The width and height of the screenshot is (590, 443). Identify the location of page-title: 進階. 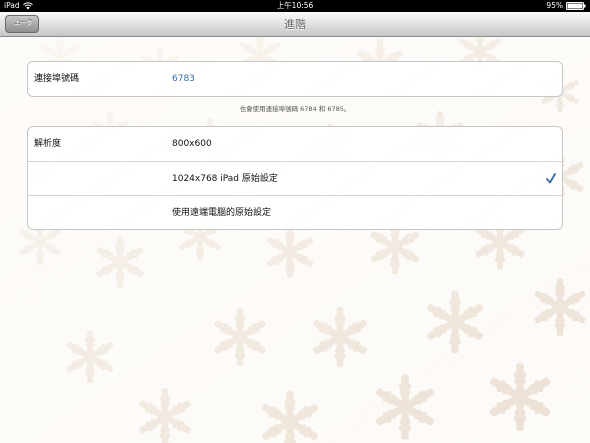
(295, 24).